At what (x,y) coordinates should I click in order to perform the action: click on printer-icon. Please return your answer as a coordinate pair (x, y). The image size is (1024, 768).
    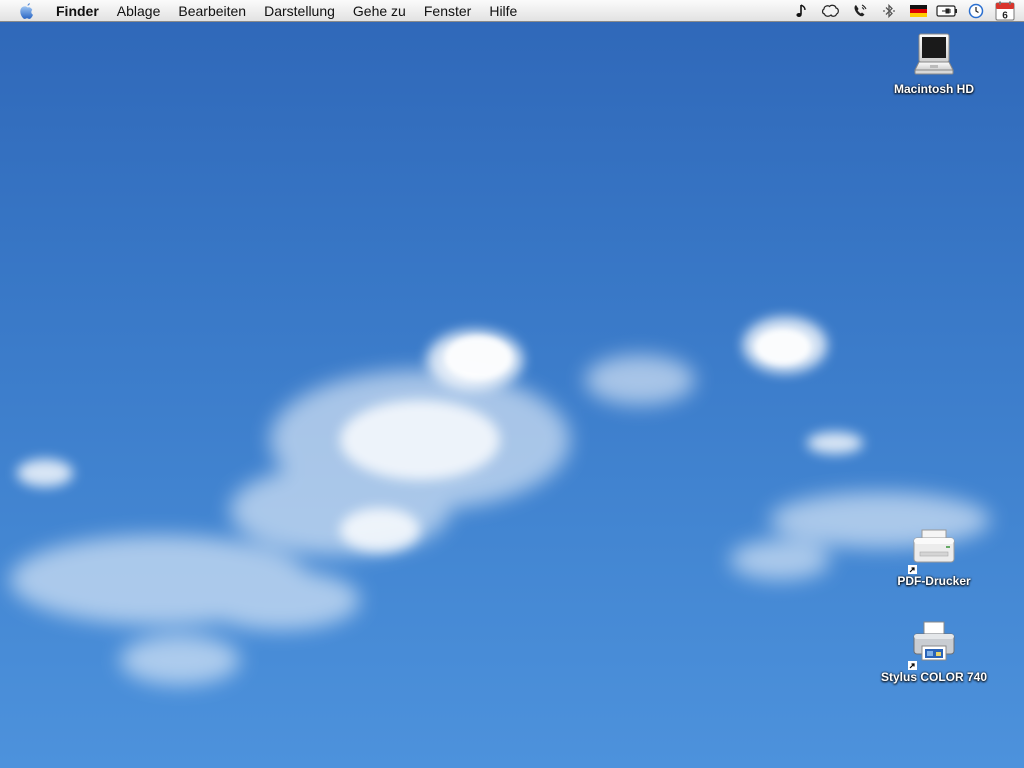
    Looking at the image, I should click on (933, 549).